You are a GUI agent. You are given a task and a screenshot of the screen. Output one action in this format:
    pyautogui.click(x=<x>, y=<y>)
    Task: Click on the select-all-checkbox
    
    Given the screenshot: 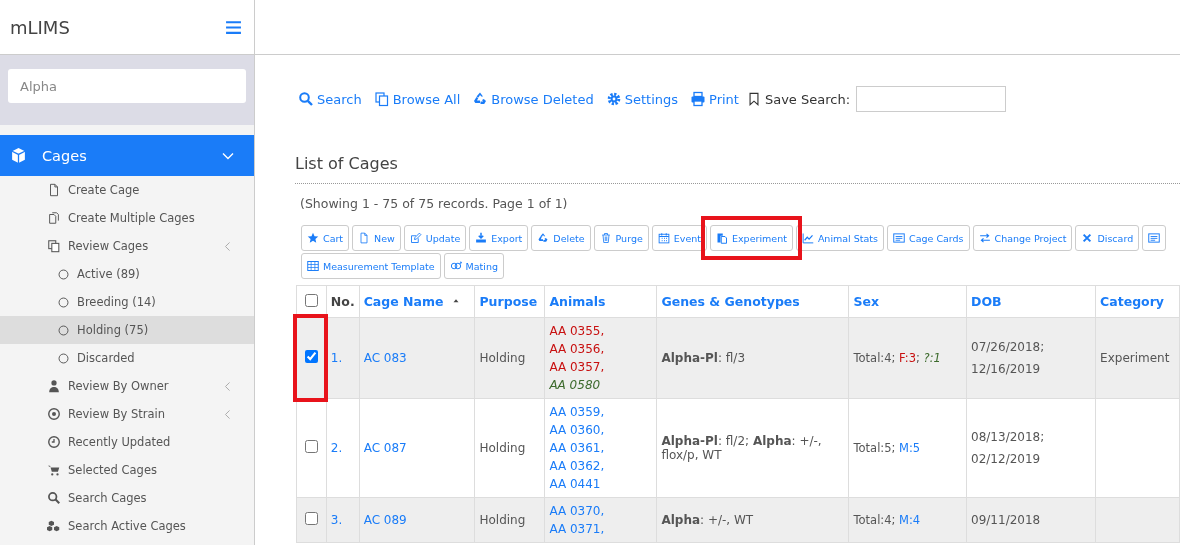 What is the action you would take?
    pyautogui.click(x=311, y=300)
    